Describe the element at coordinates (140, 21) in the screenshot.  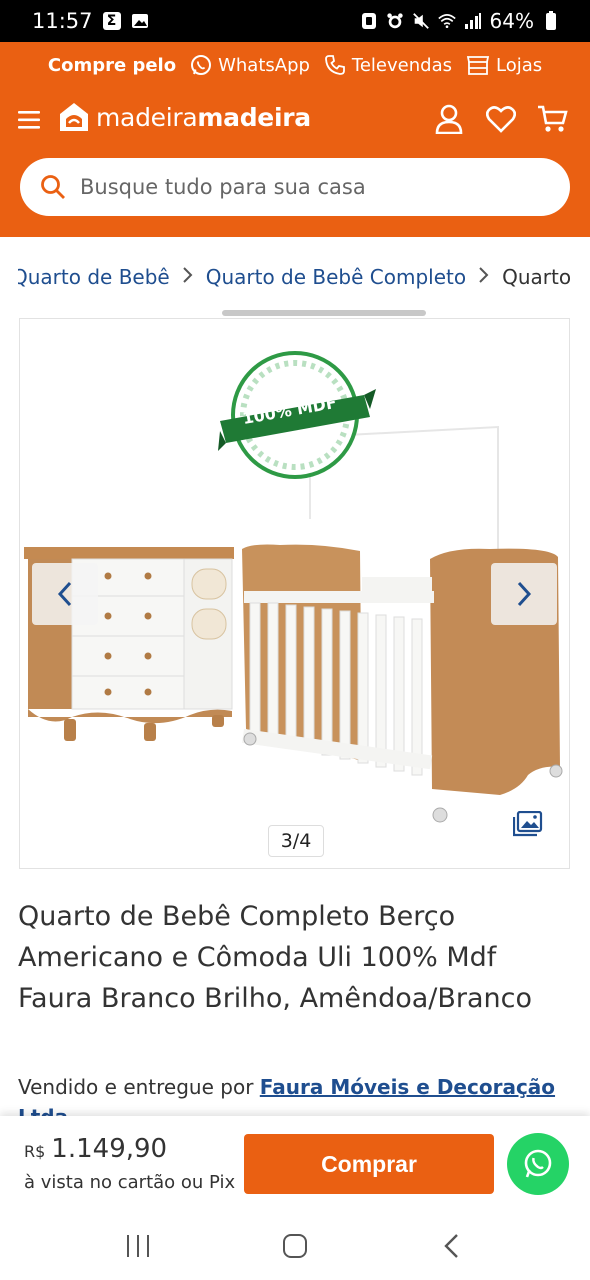
I see `gallery-app-icon` at that location.